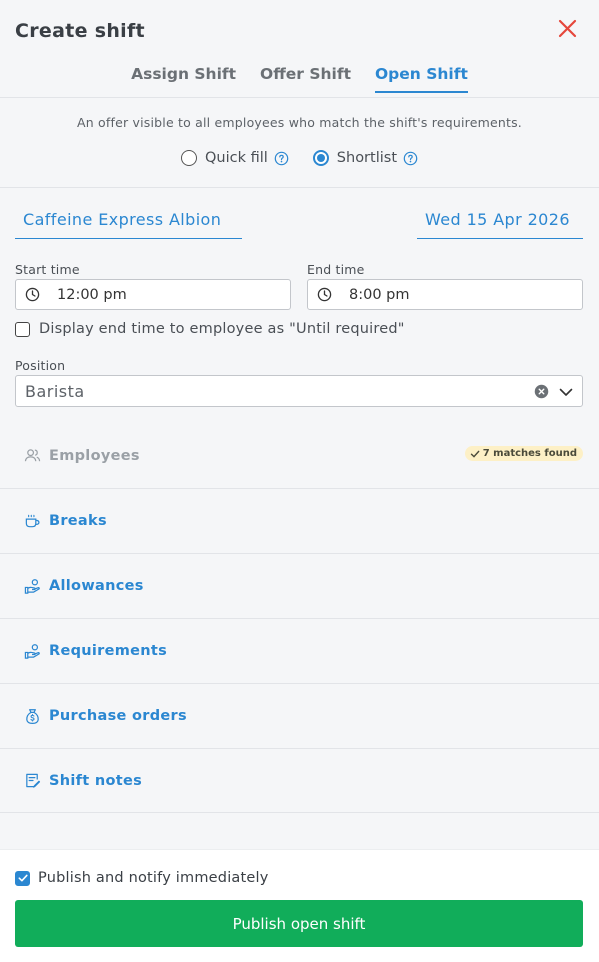 The height and width of the screenshot is (962, 599). I want to click on fill-mode-radio-group: Quick fill Shortlist, so click(299, 158).